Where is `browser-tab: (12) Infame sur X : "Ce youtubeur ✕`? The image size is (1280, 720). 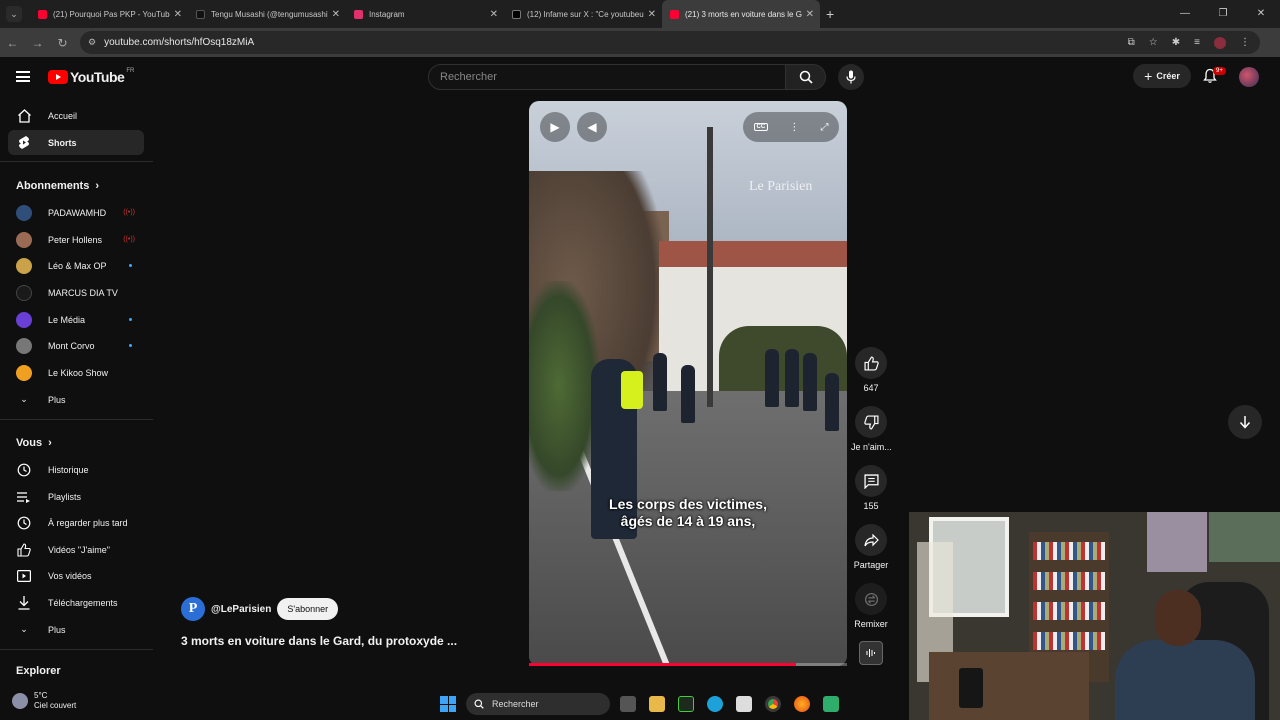 browser-tab: (12) Infame sur X : "Ce youtubeur ✕ is located at coordinates (583, 14).